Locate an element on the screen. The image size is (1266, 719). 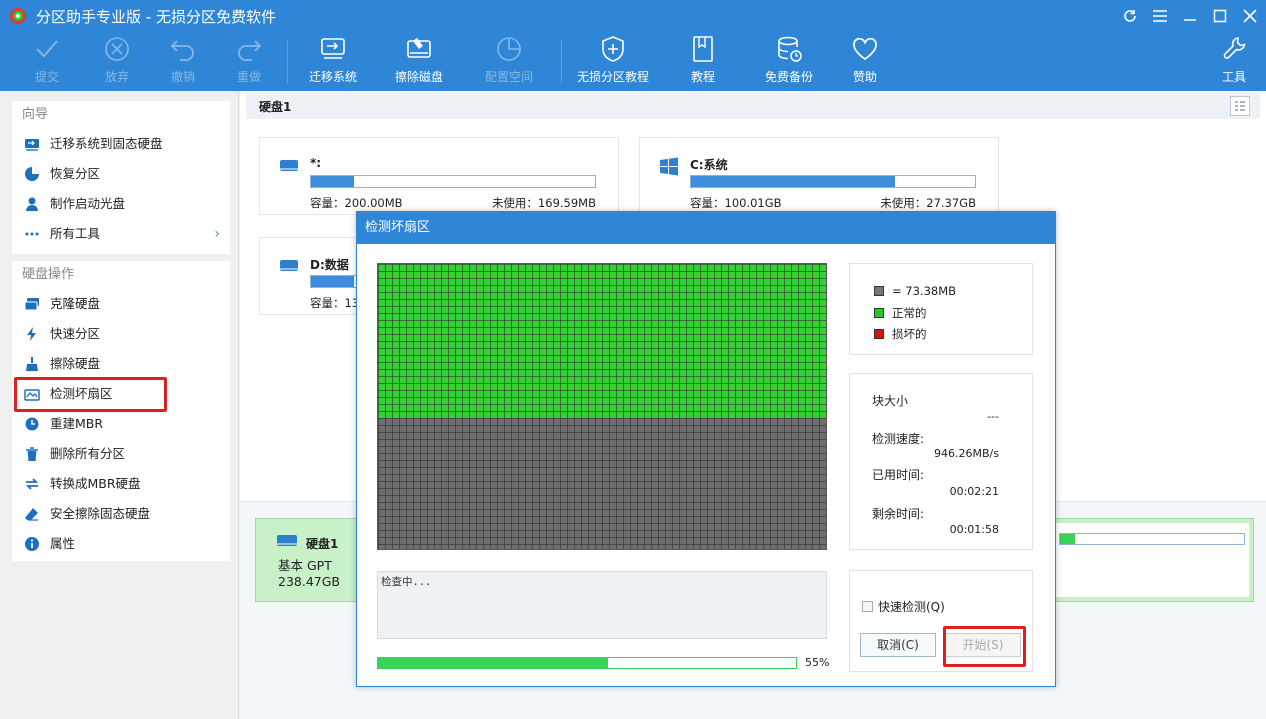
dialog-title: 检测坏扇区 is located at coordinates (706, 228).